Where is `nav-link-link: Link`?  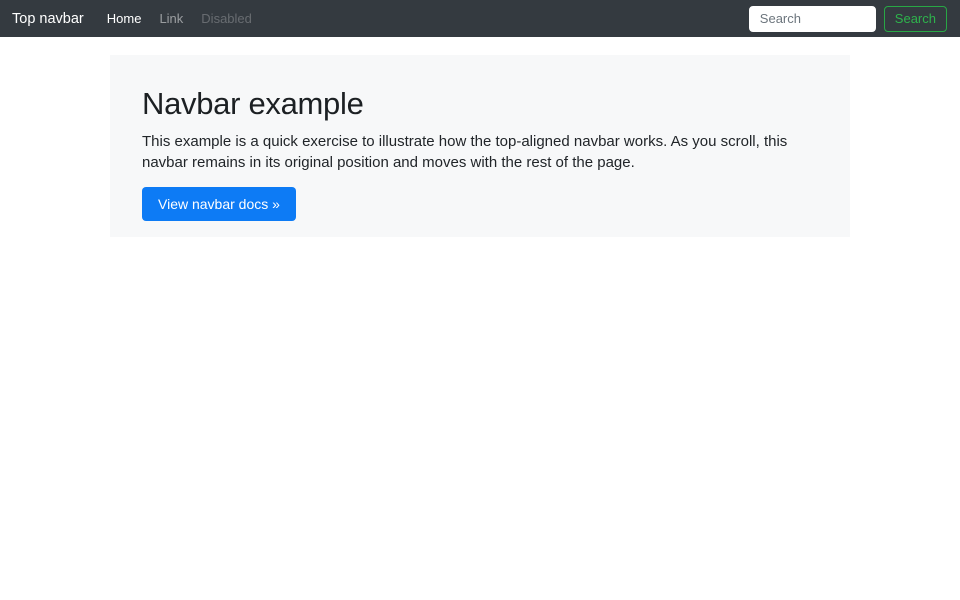
nav-link-link: Link is located at coordinates (171, 18).